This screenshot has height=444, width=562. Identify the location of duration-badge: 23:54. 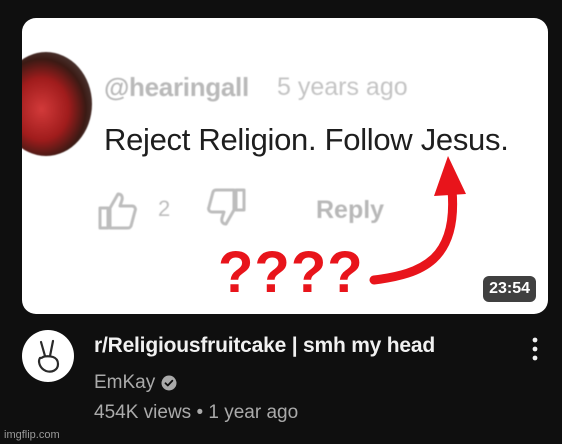
(509, 289).